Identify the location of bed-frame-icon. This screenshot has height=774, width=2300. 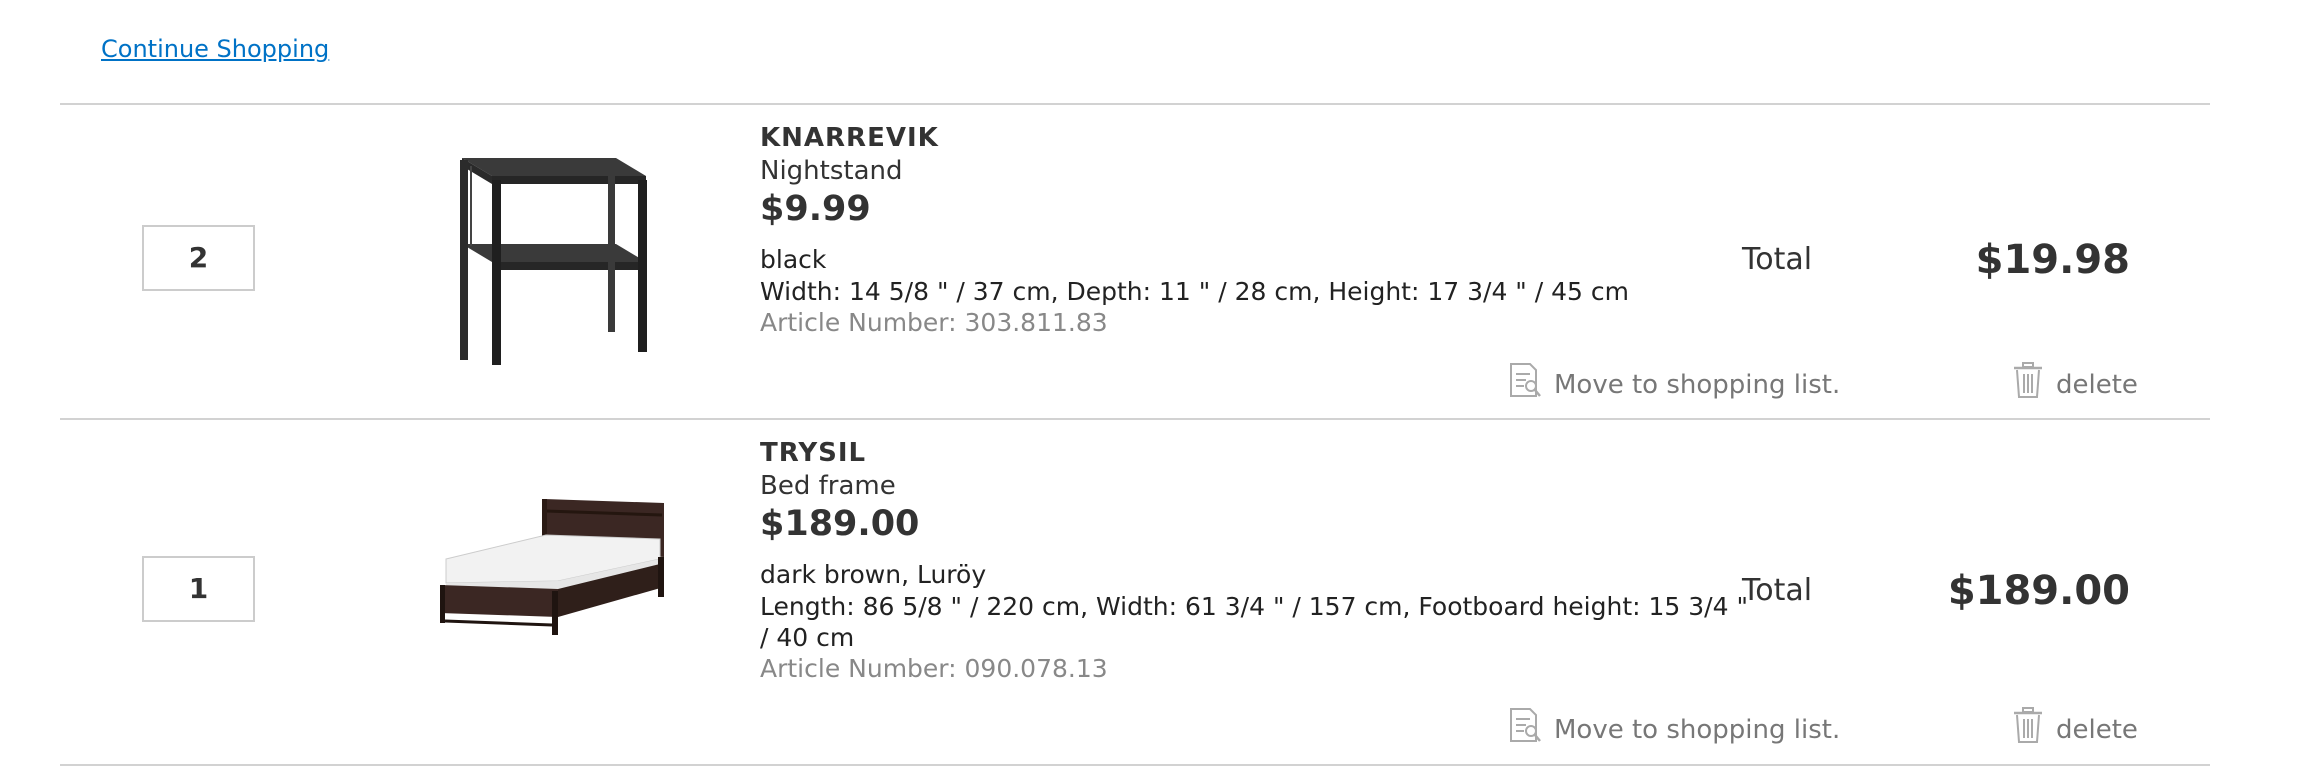
(552, 567).